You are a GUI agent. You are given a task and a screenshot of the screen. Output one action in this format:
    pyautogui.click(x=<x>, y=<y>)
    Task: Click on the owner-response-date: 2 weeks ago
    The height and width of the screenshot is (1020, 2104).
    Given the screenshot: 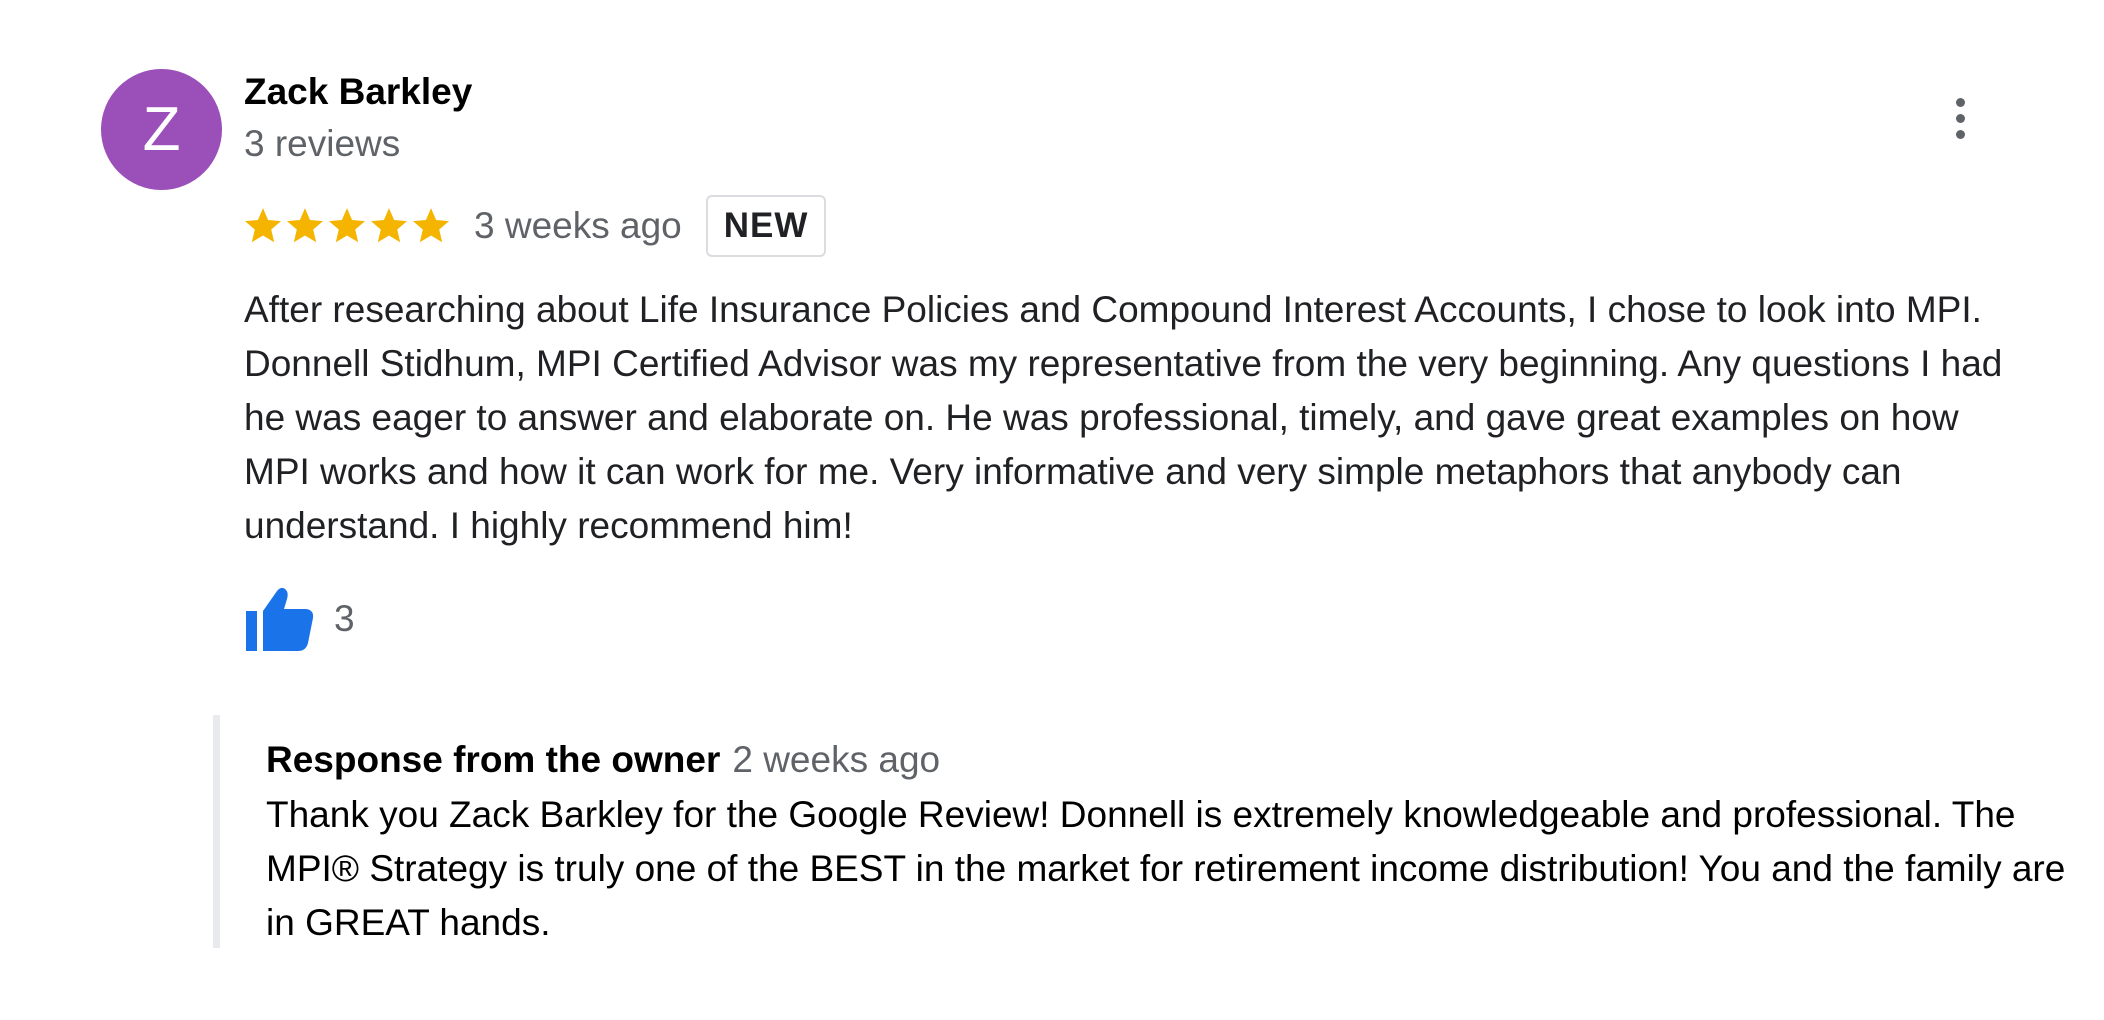 What is the action you would take?
    pyautogui.click(x=836, y=759)
    